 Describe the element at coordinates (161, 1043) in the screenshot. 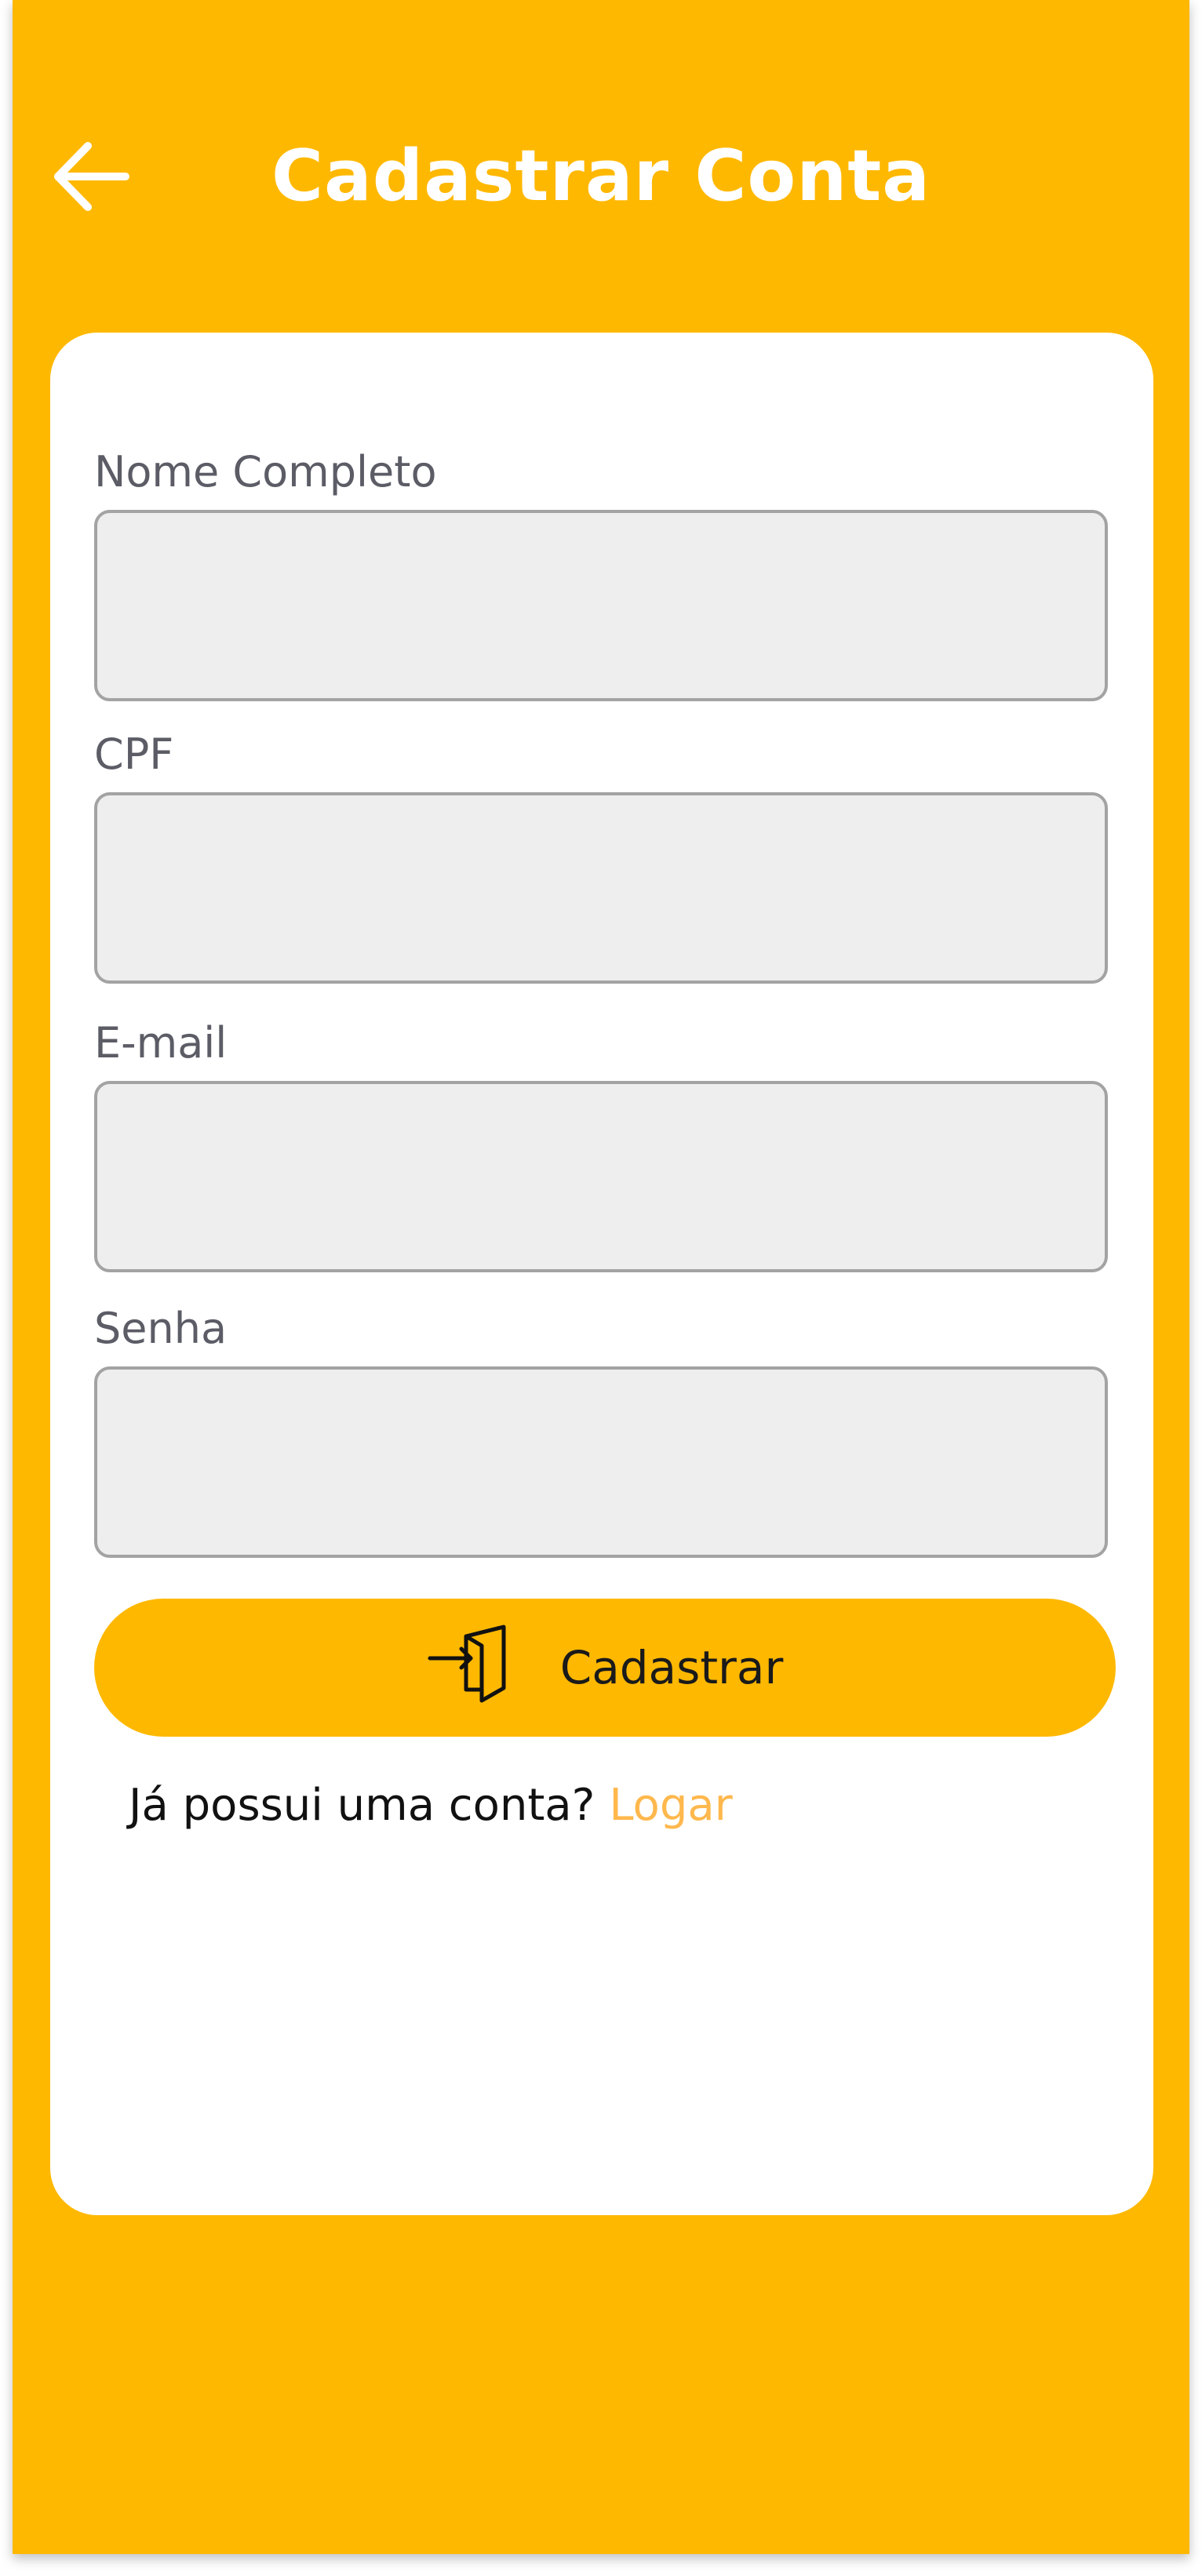

I see `email-label: E-mail` at that location.